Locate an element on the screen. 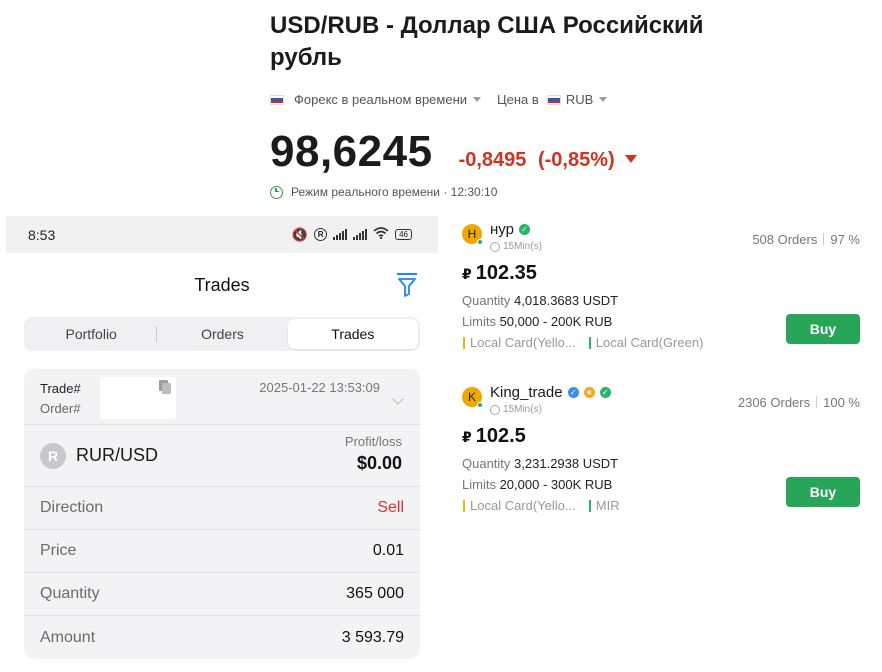 Image resolution: width=882 pixels, height=672 pixels. price-in-label: Цена в is located at coordinates (518, 99).